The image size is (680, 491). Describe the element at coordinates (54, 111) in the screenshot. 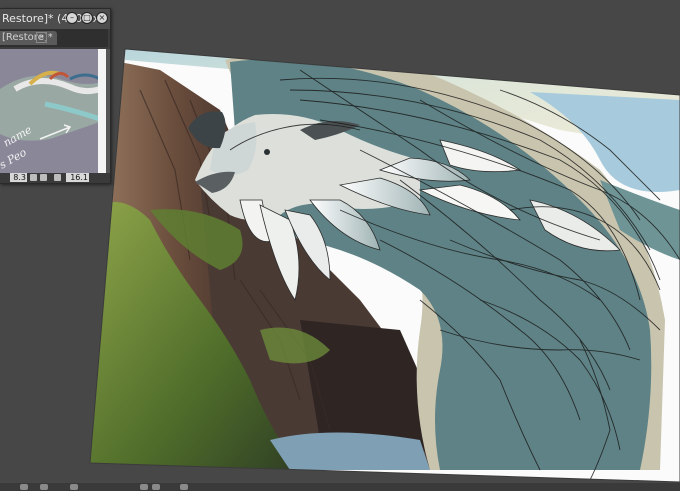

I see `navigator-thumbnail: name s Peo` at that location.